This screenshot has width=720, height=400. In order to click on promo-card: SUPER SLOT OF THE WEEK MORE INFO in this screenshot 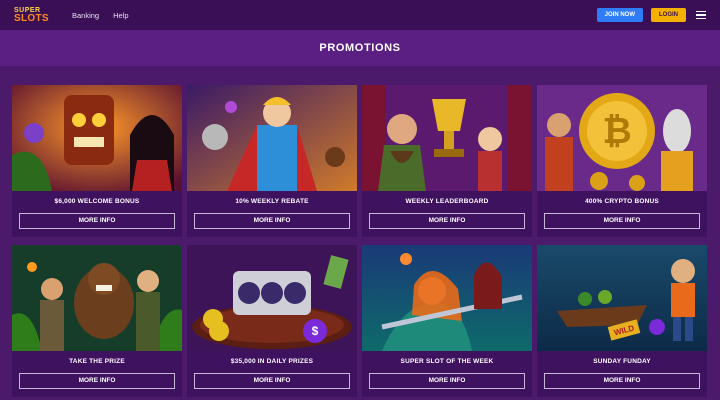, I will do `click(447, 321)`.